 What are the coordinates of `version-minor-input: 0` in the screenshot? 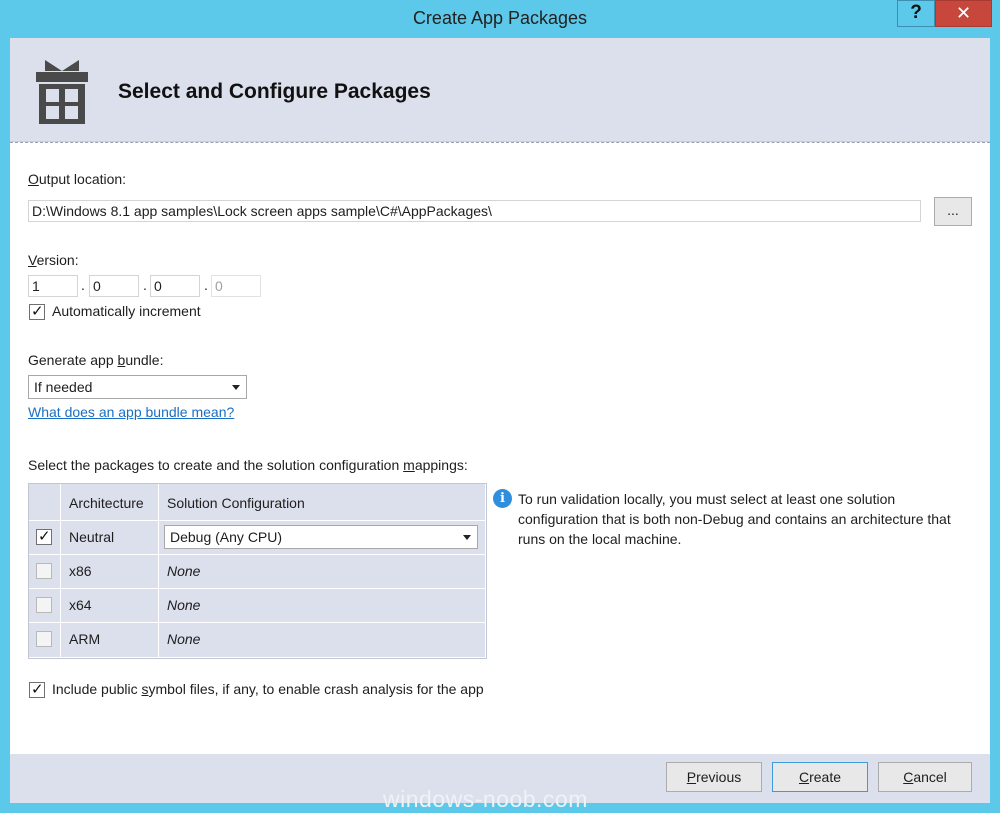 It's located at (114, 286).